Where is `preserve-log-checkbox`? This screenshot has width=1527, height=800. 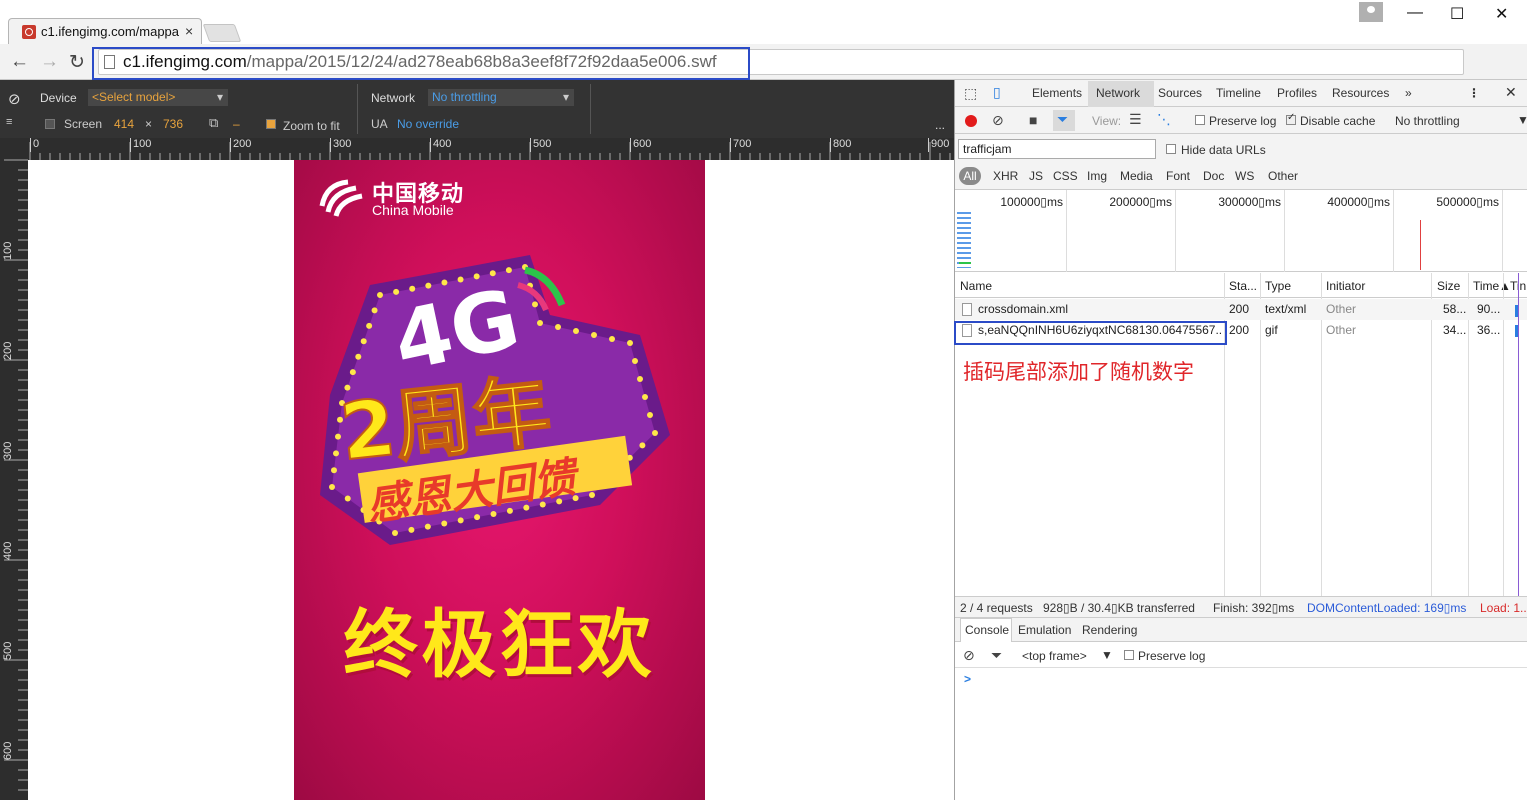
preserve-log-checkbox is located at coordinates (1200, 120).